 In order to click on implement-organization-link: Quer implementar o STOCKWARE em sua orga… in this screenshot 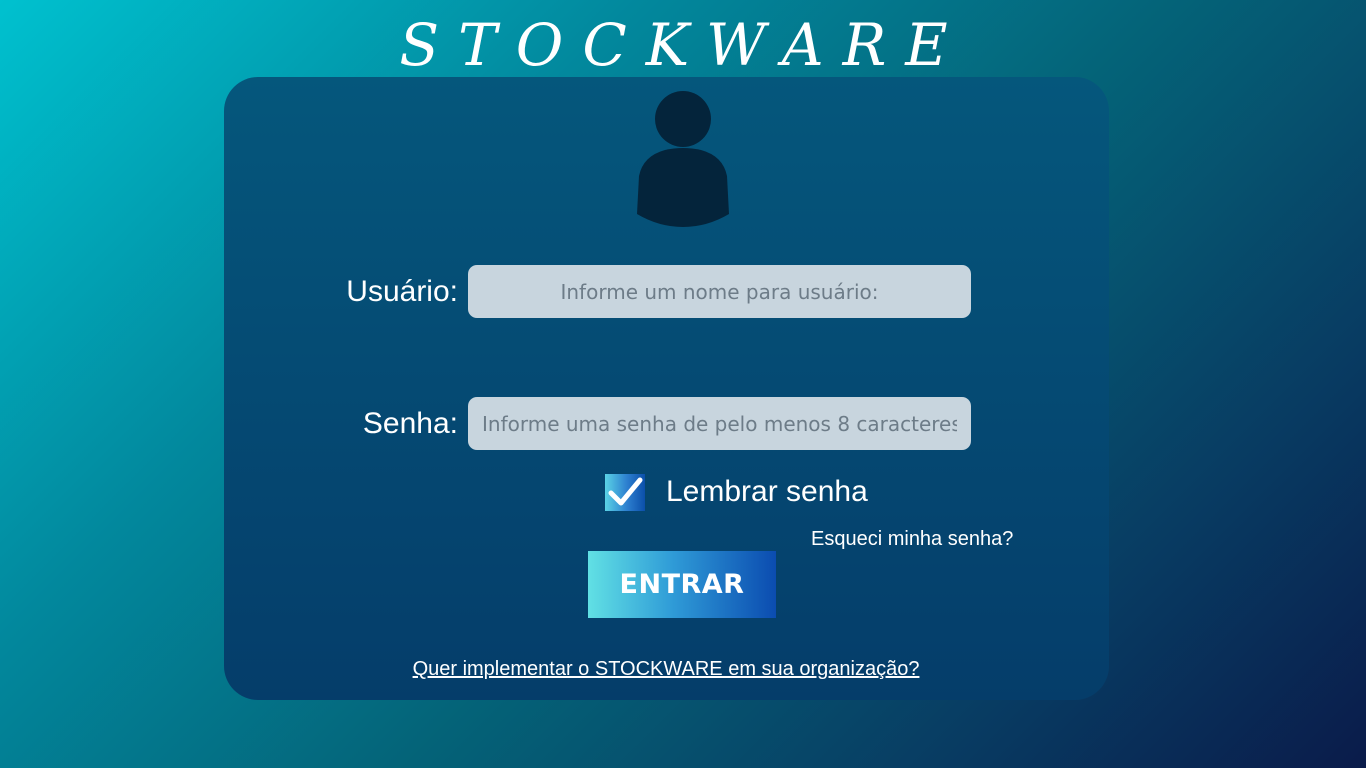, I will do `click(666, 669)`.